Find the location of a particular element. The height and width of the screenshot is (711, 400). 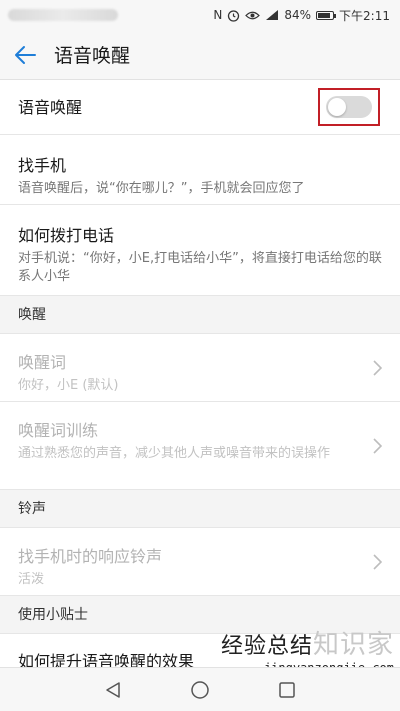

section-tips-header: 使用小贴士 is located at coordinates (200, 615).